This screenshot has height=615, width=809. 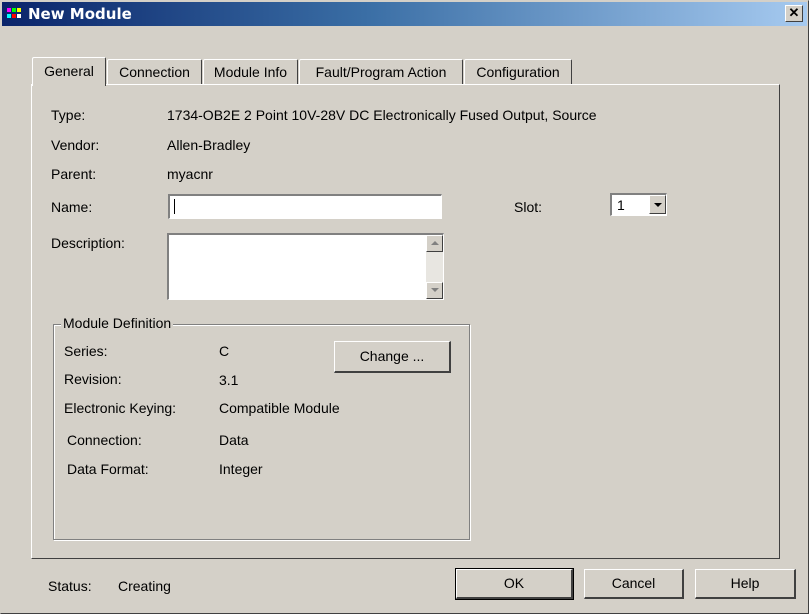 I want to click on ok-button: OK, so click(x=514, y=584).